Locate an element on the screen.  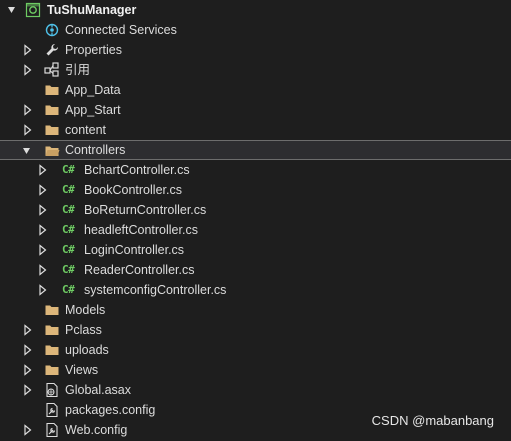
tree-item-label: App_Data is located at coordinates (93, 90).